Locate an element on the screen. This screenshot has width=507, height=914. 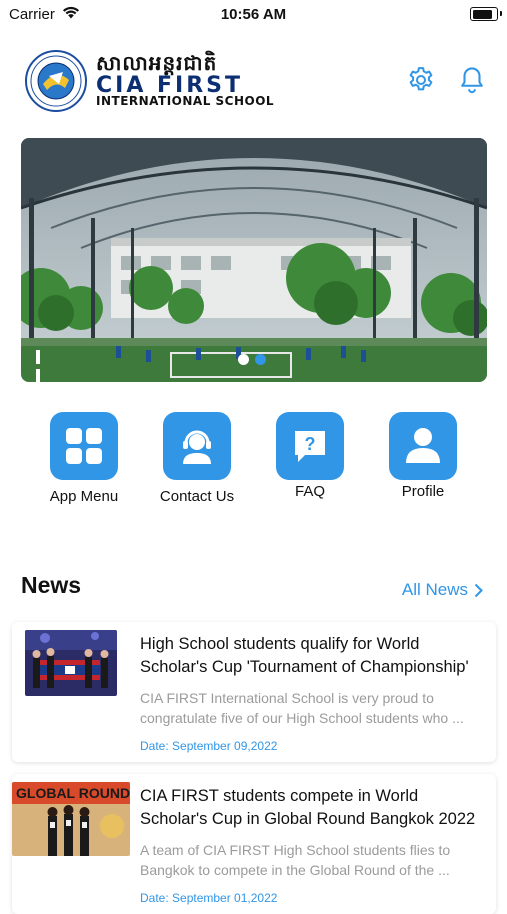
profile-tile is located at coordinates (423, 446).